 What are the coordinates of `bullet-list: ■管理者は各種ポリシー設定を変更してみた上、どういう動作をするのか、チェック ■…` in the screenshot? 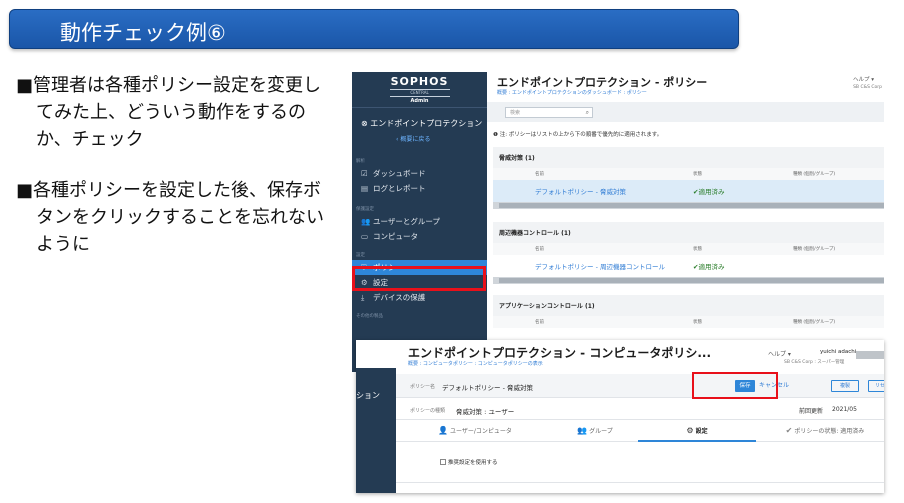 It's located at (176, 177).